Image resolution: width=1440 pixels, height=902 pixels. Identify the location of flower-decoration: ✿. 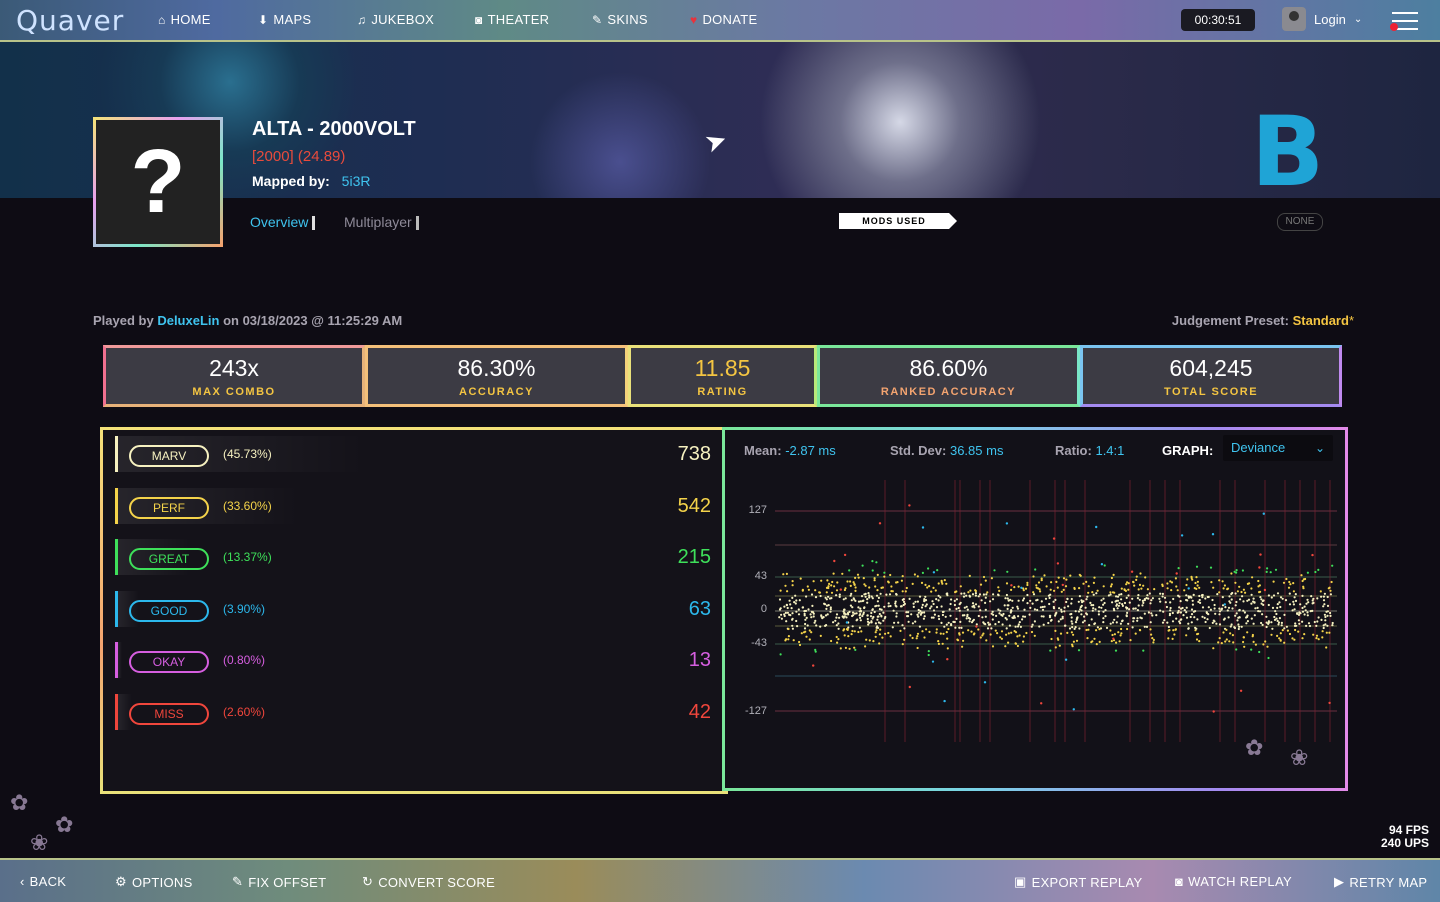
(64, 824).